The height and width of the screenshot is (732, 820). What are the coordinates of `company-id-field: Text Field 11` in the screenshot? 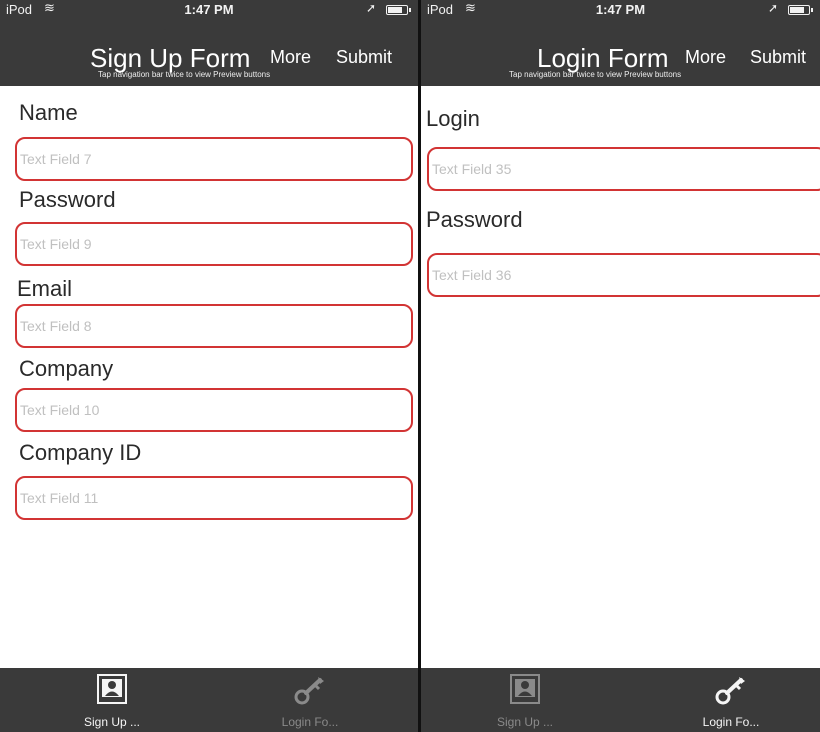 It's located at (214, 498).